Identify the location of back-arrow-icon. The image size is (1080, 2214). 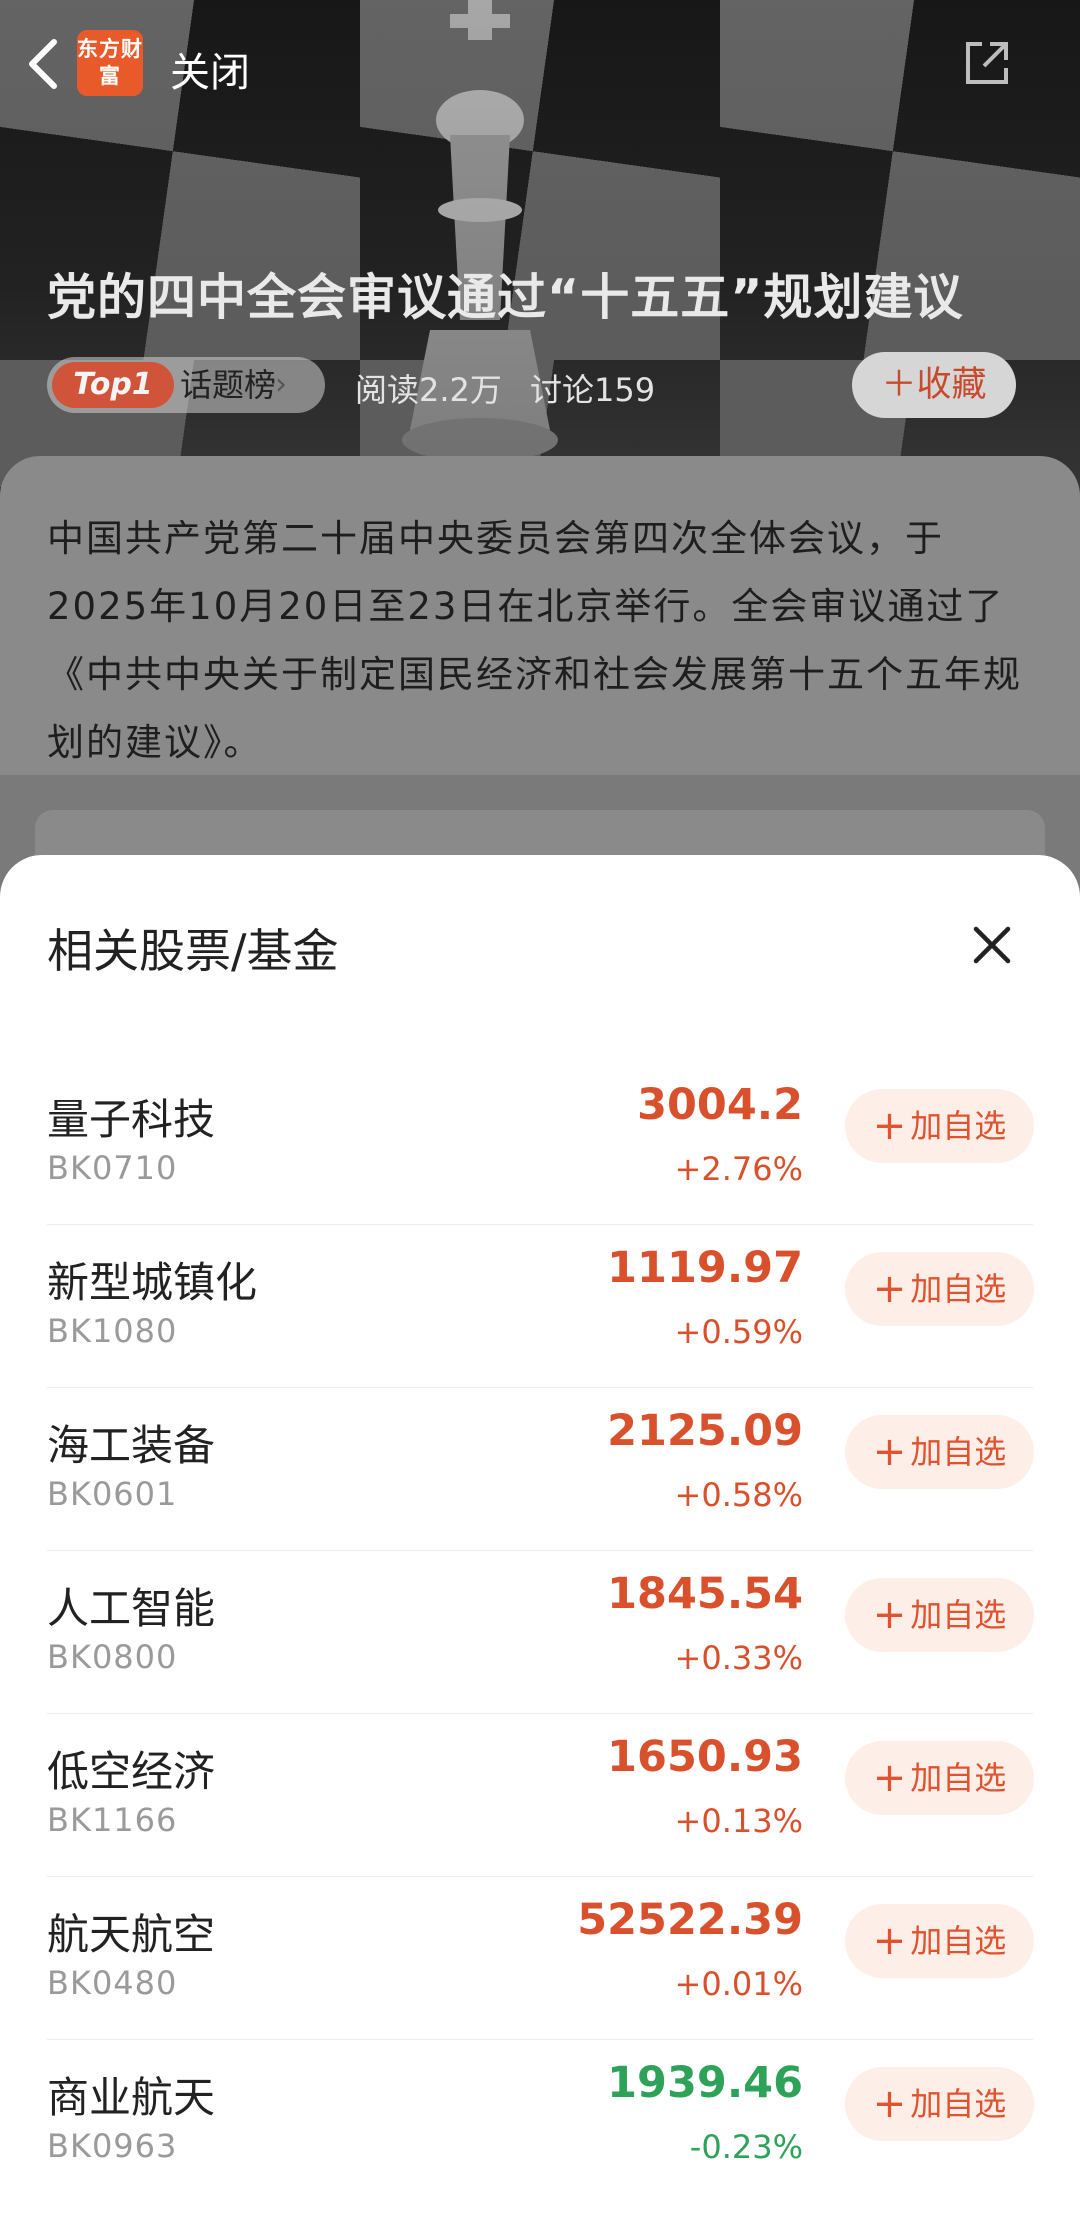
(42, 64).